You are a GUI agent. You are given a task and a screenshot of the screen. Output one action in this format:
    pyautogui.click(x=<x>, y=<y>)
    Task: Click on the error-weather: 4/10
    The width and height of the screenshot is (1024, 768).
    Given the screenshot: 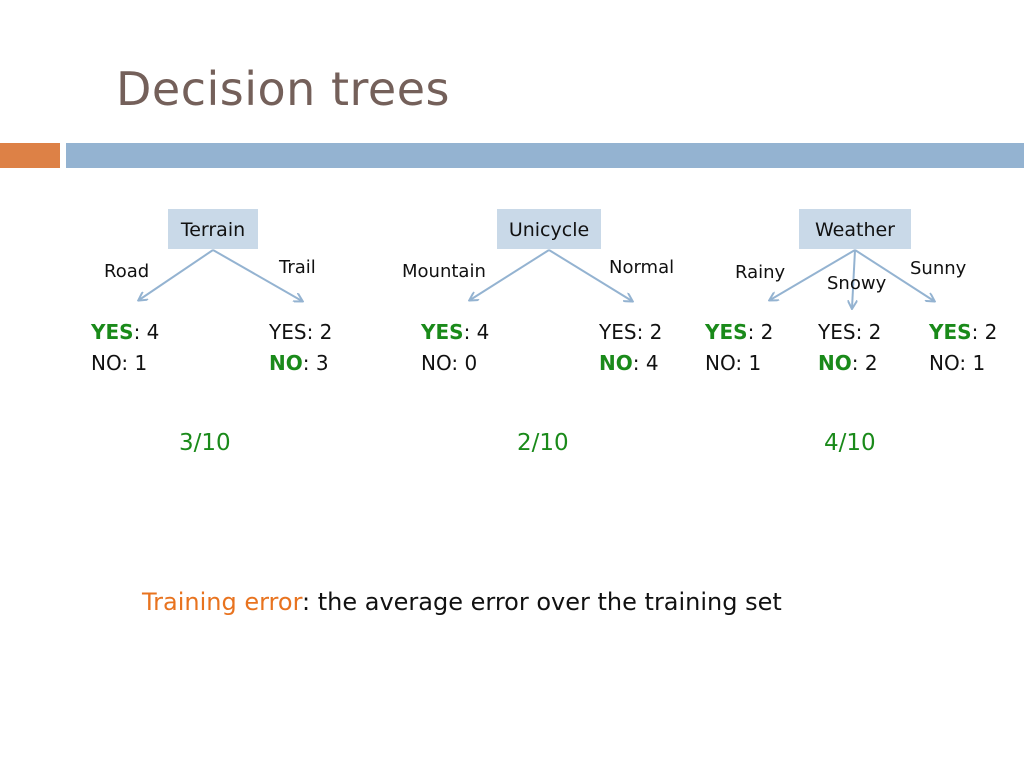 What is the action you would take?
    pyautogui.click(x=850, y=443)
    